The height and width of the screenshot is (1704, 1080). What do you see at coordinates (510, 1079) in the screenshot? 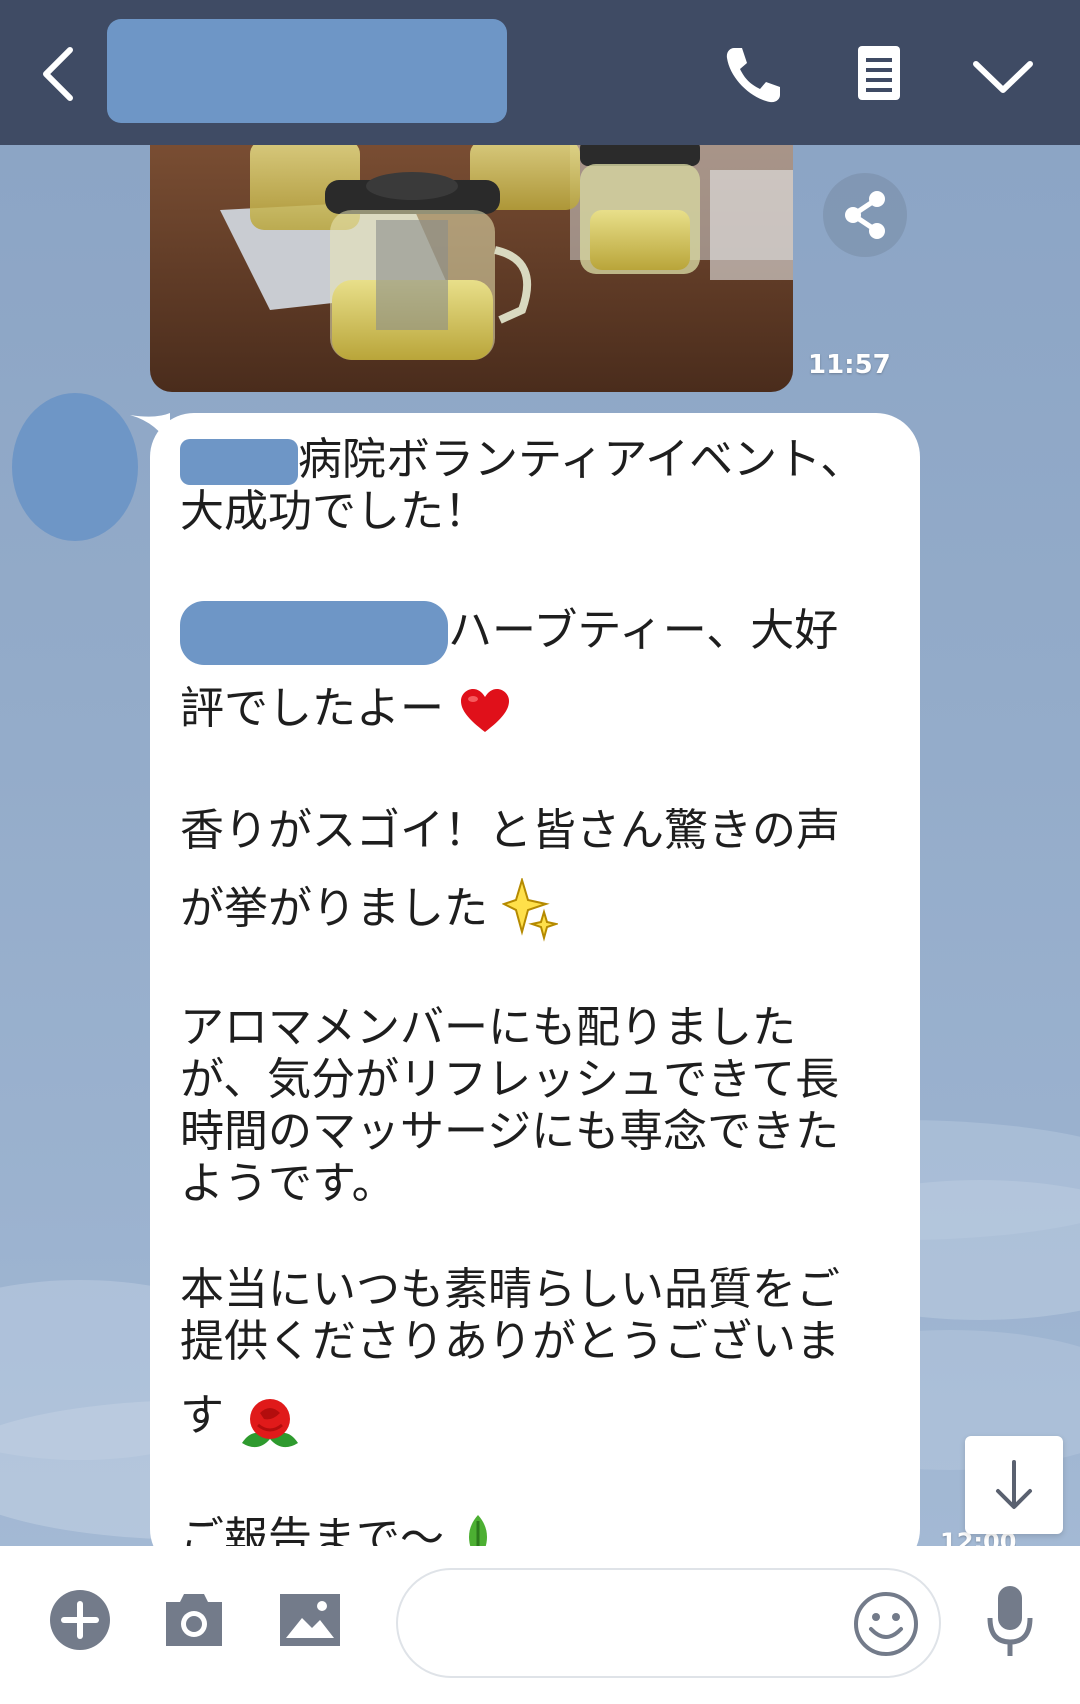
I see `message-line: が、気分がリフレッシュできて長` at bounding box center [510, 1079].